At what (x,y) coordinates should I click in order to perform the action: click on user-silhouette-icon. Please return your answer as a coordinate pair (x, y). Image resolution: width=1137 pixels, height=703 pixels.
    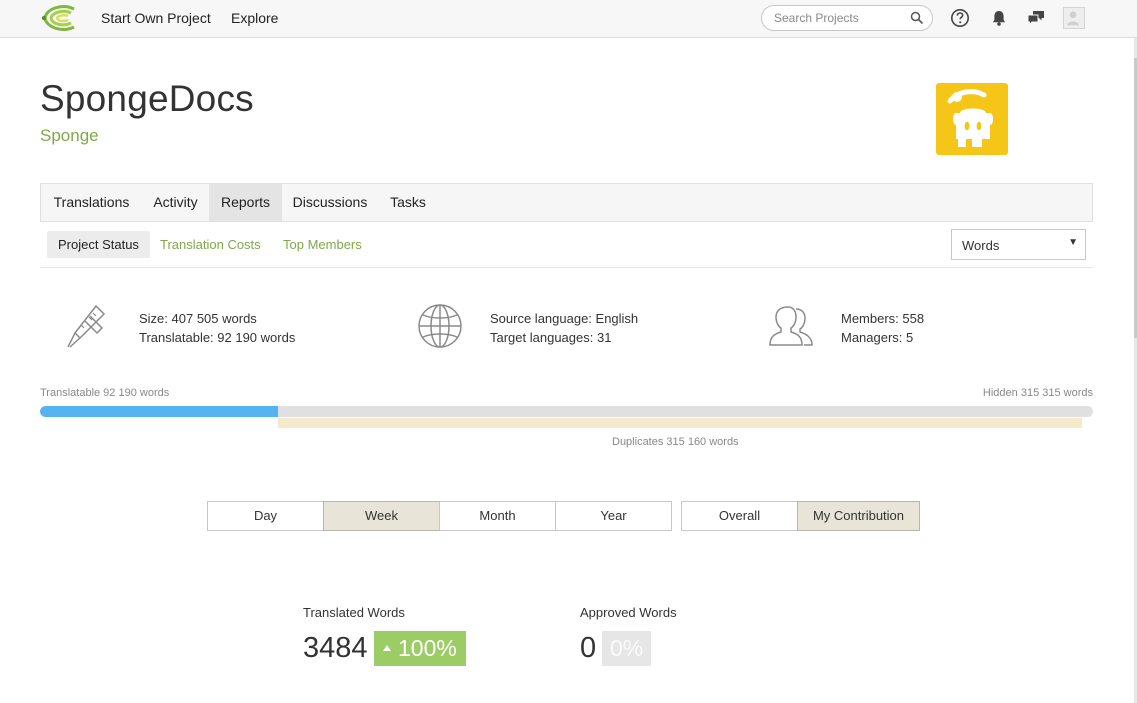
    Looking at the image, I should click on (1073, 18).